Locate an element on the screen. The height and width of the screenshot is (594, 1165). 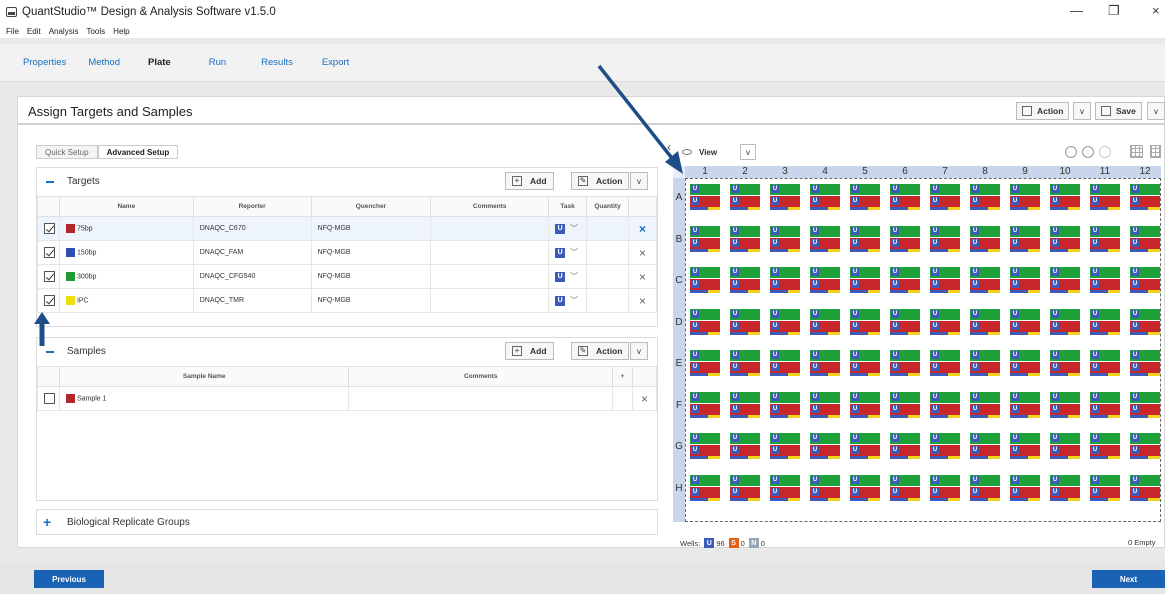
well-B9: UU is located at coordinates (1025, 238).